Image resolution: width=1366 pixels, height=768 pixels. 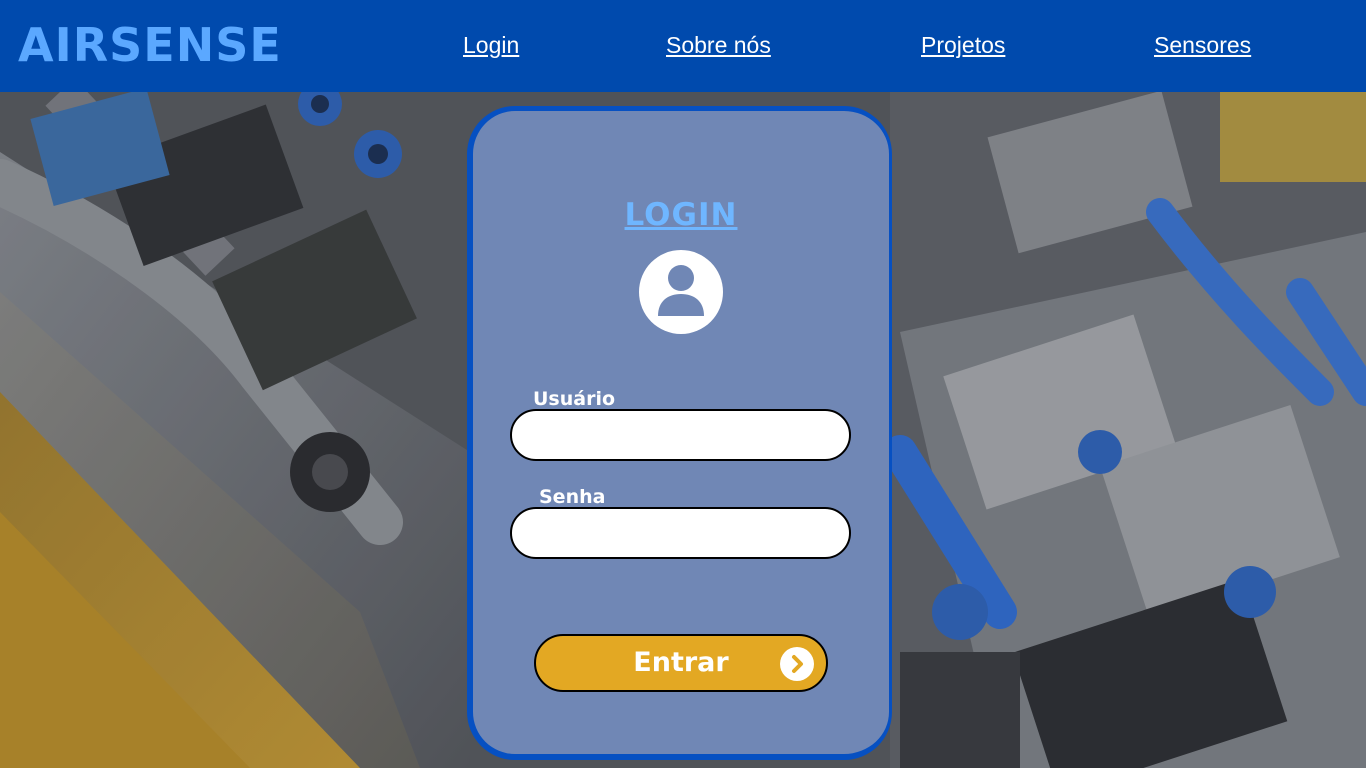 What do you see at coordinates (681, 215) in the screenshot?
I see `login-title: LOGIN` at bounding box center [681, 215].